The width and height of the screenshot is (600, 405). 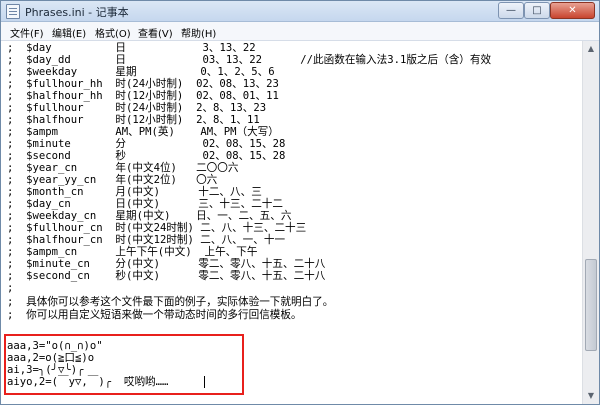 What do you see at coordinates (132, 252) in the screenshot?
I see `text-line: ; $ampm_cn 上午下午(中文) 上午、下午` at bounding box center [132, 252].